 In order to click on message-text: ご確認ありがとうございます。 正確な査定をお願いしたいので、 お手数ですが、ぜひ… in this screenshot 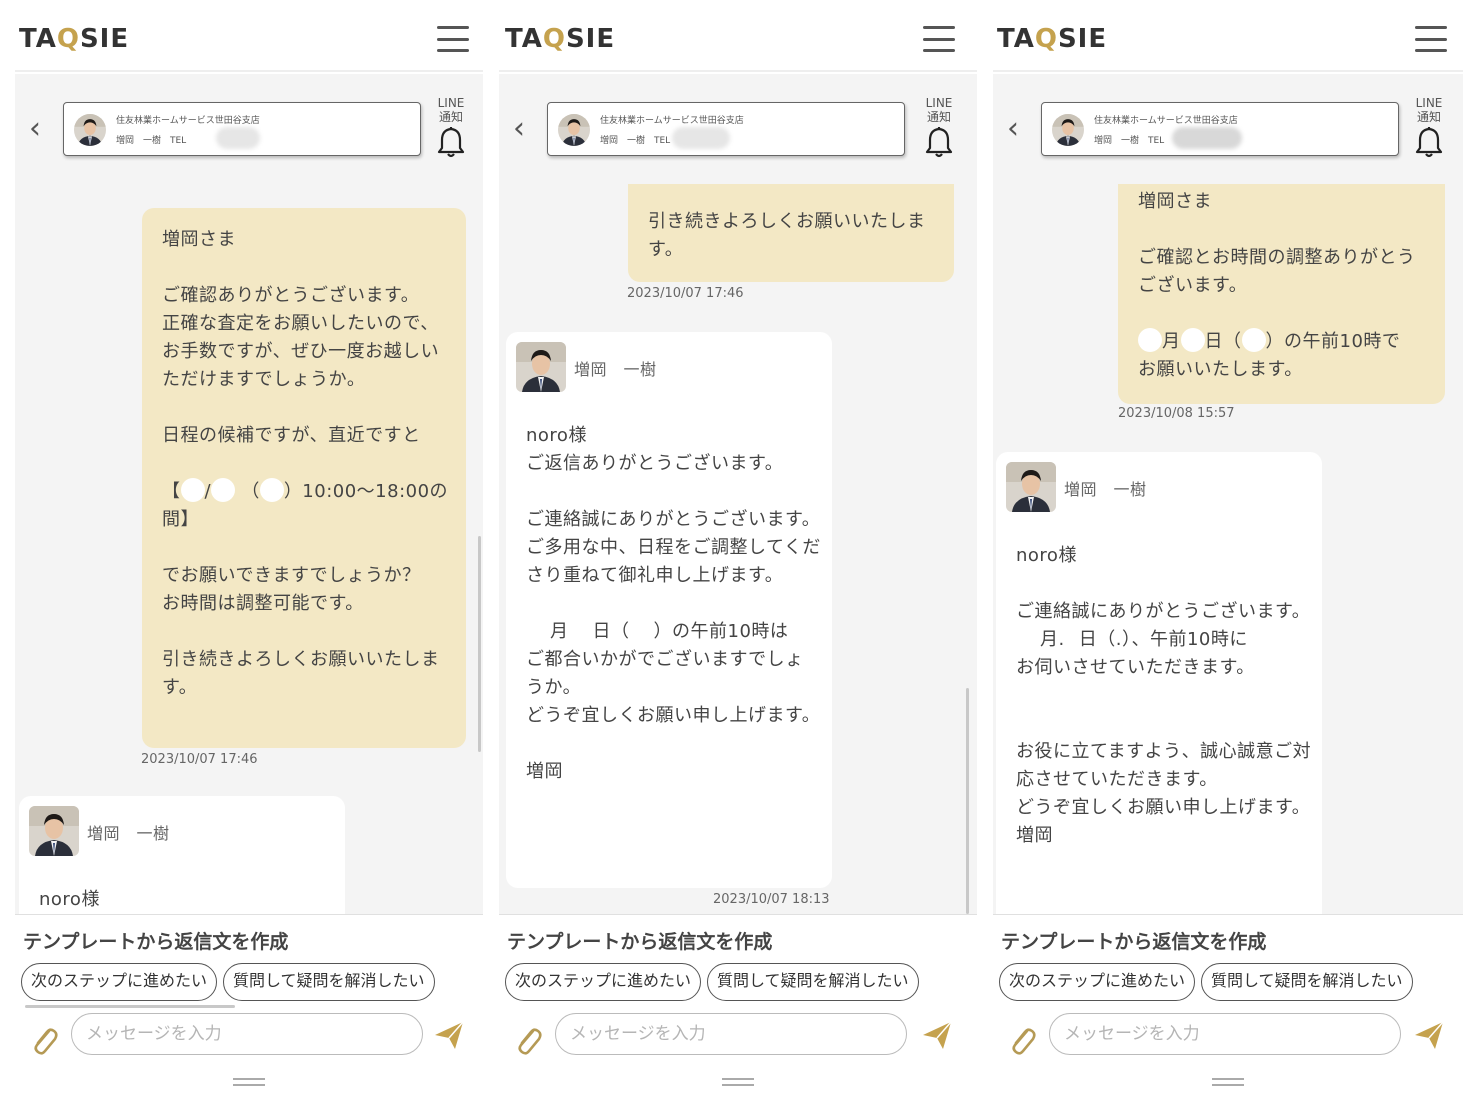, I will do `click(301, 337)`.